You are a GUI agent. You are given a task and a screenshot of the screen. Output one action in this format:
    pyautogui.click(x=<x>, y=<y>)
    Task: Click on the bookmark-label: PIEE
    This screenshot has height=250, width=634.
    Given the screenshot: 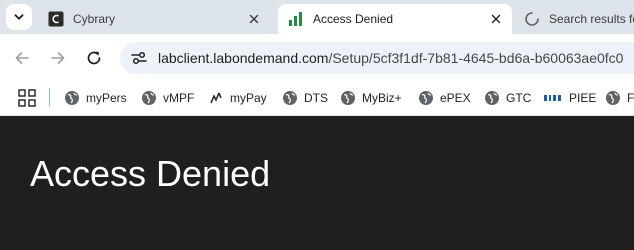 What is the action you would take?
    pyautogui.click(x=583, y=98)
    